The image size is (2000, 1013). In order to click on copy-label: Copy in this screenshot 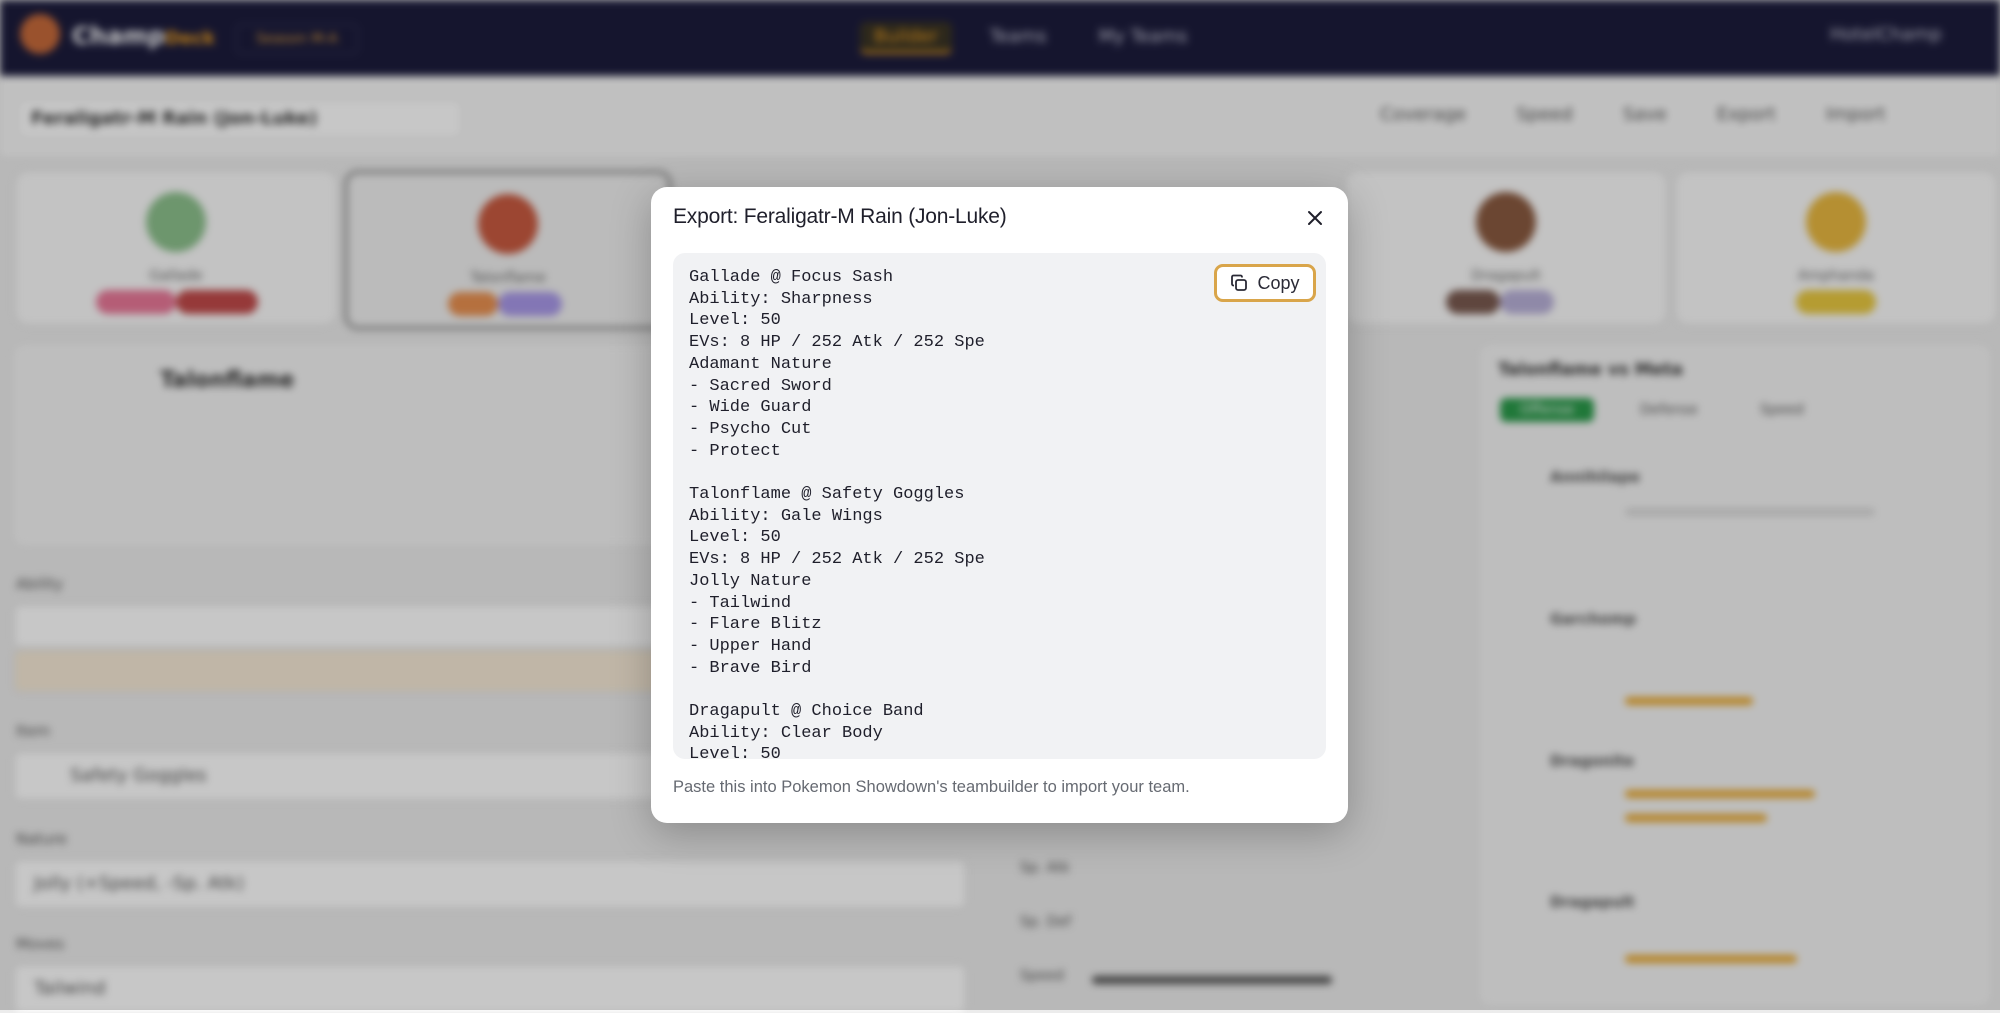, I will do `click(1278, 282)`.